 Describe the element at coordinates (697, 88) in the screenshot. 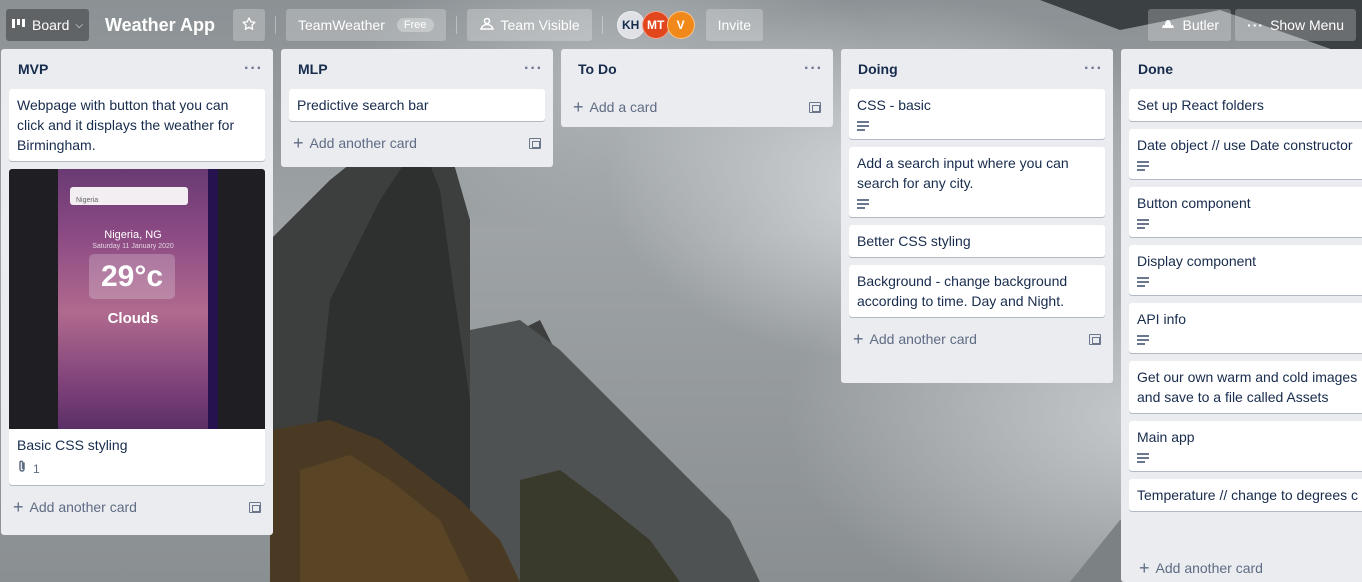

I see `list-to-do: To Do ··· + Add a card` at that location.